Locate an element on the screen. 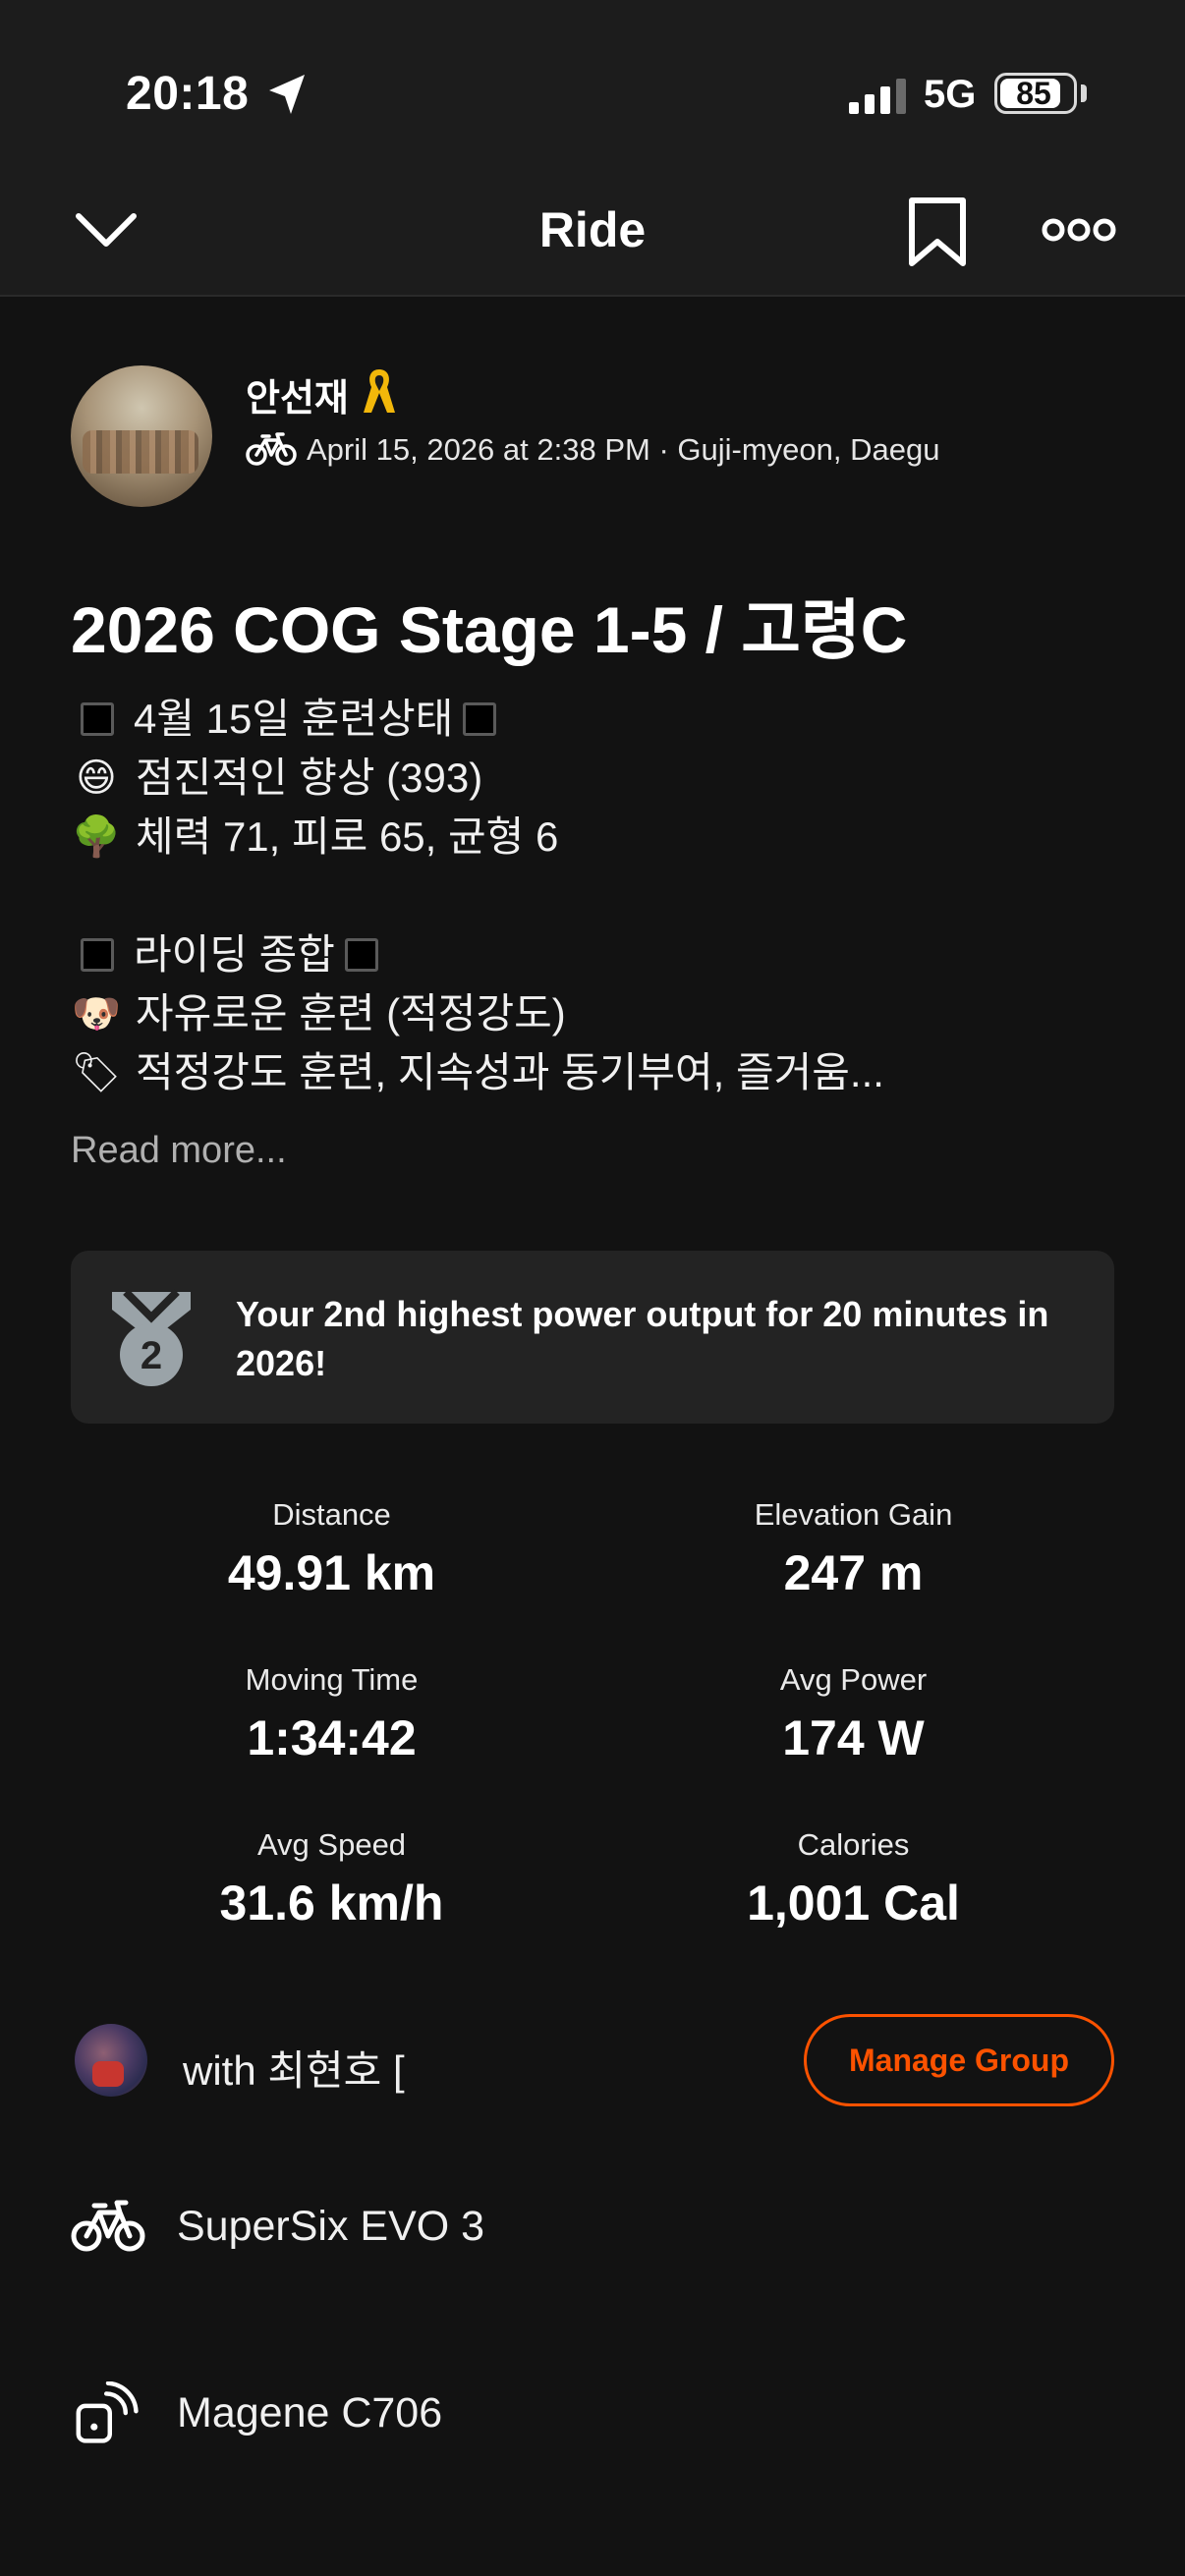 This screenshot has height=2576, width=1185. device-icon is located at coordinates (108, 2412).